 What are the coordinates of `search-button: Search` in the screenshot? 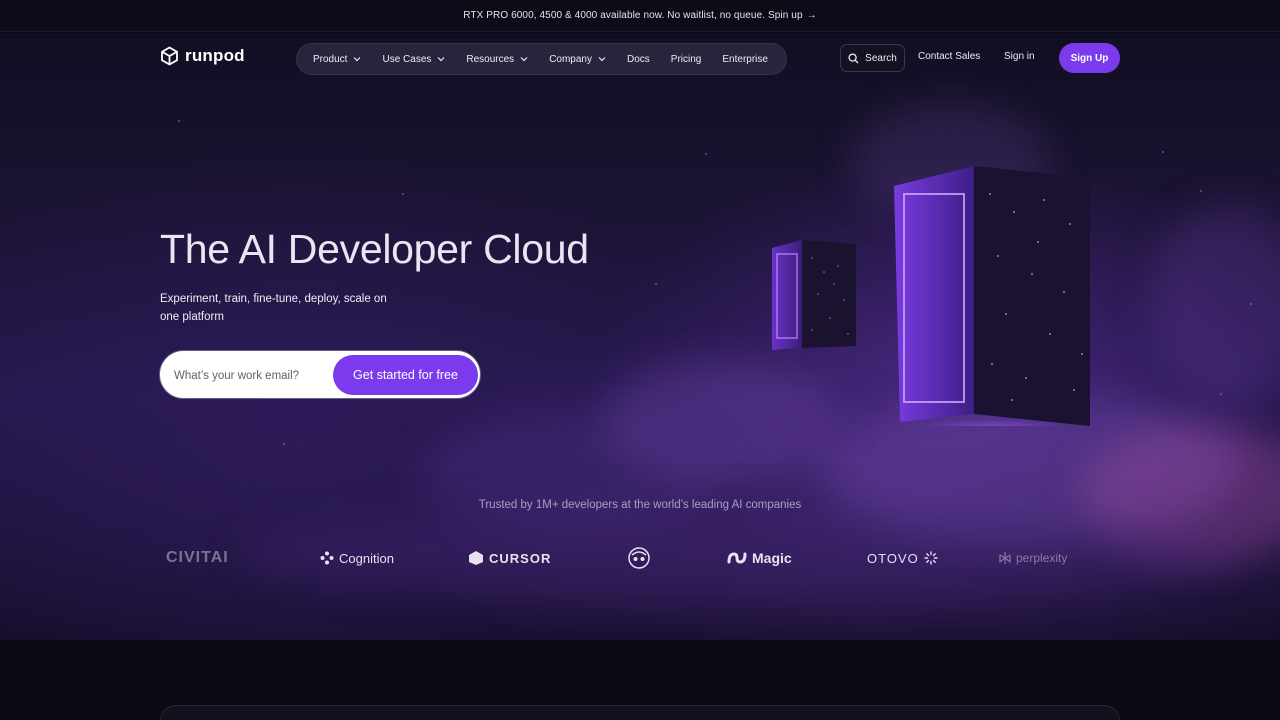 It's located at (872, 58).